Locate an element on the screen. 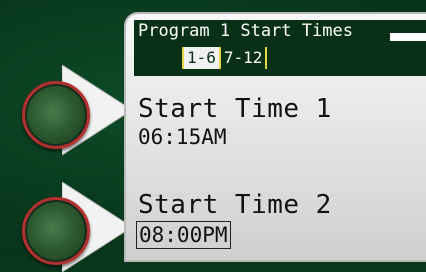 The image size is (426, 272). start-time-2-value: 08:00PM is located at coordinates (183, 235).